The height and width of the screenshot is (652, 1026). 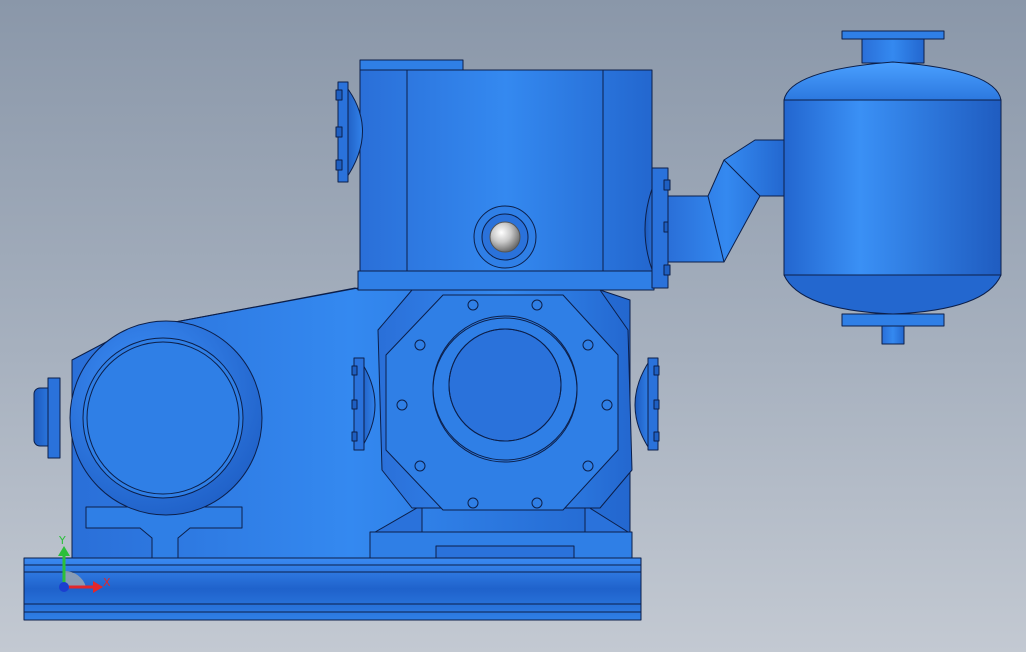 I want to click on tank, so click(x=892, y=187).